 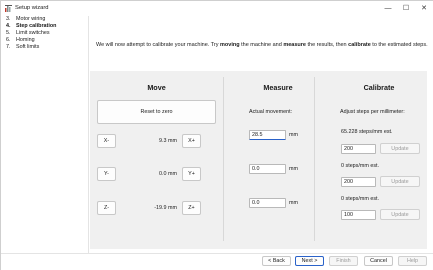 I want to click on step-label: Limit switches, so click(x=33, y=33).